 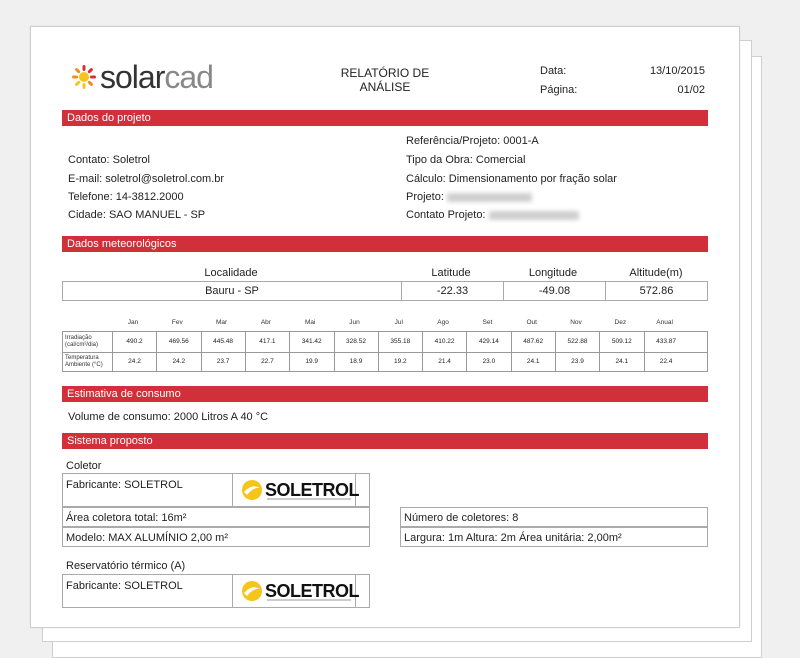 I want to click on temperature-value: 18.9, so click(x=355, y=362).